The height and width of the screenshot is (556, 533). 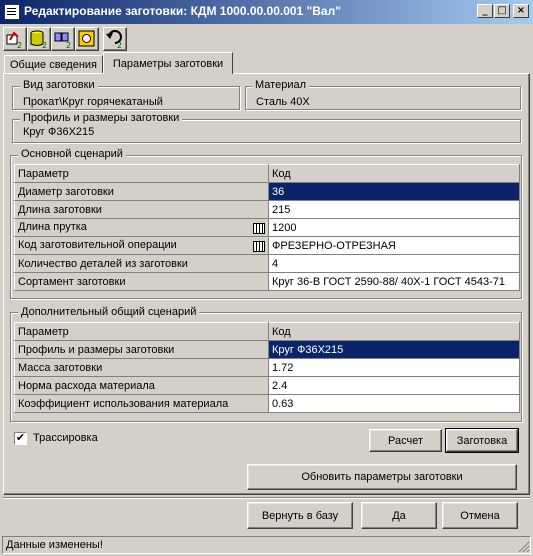 I want to click on param-label: Длина прутка, so click(x=52, y=227).